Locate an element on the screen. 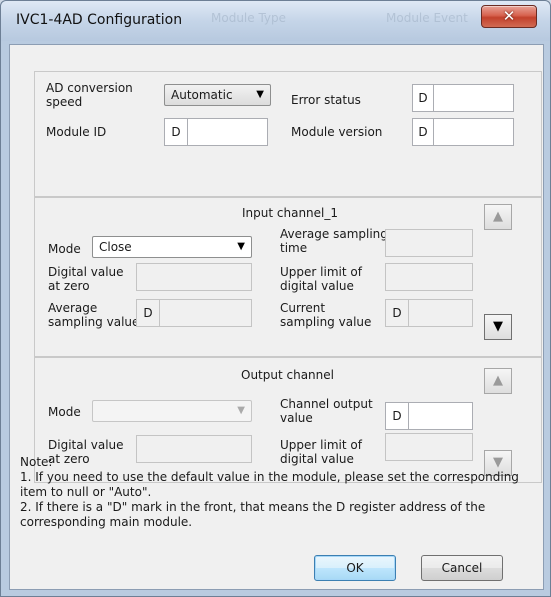 The height and width of the screenshot is (597, 551). input-mode-select: Close ▼ is located at coordinates (172, 247).